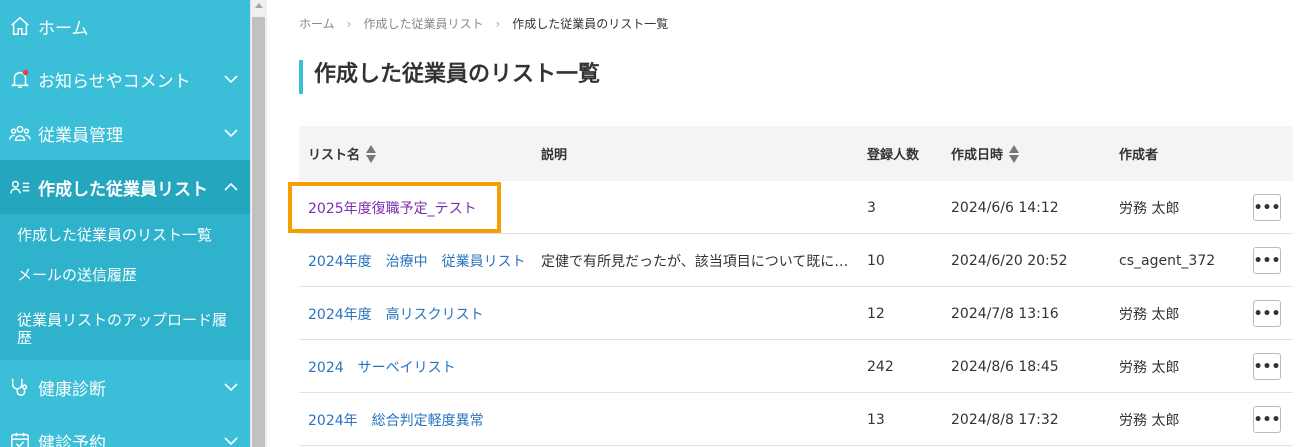 The width and height of the screenshot is (1302, 447). Describe the element at coordinates (259, 5) in the screenshot. I see `scroll-up-arrow-icon` at that location.